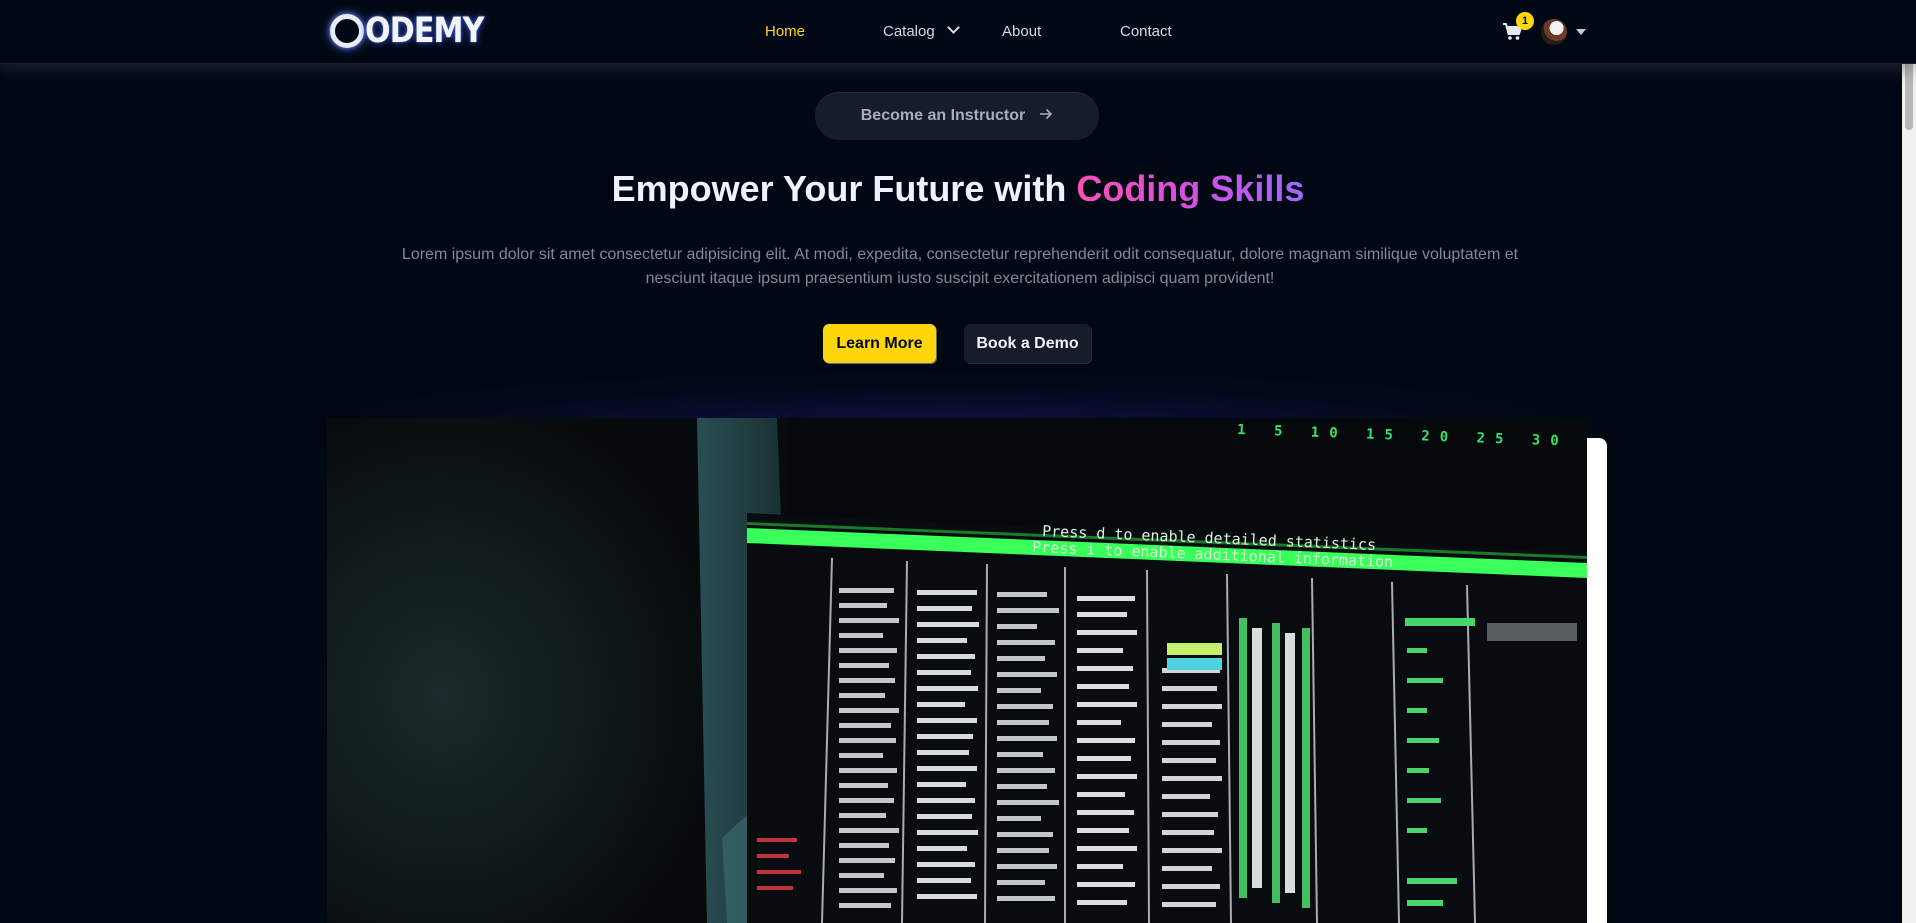 This screenshot has height=923, width=1916. What do you see at coordinates (1190, 188) in the screenshot?
I see `headline-highlight: Coding Skills` at bounding box center [1190, 188].